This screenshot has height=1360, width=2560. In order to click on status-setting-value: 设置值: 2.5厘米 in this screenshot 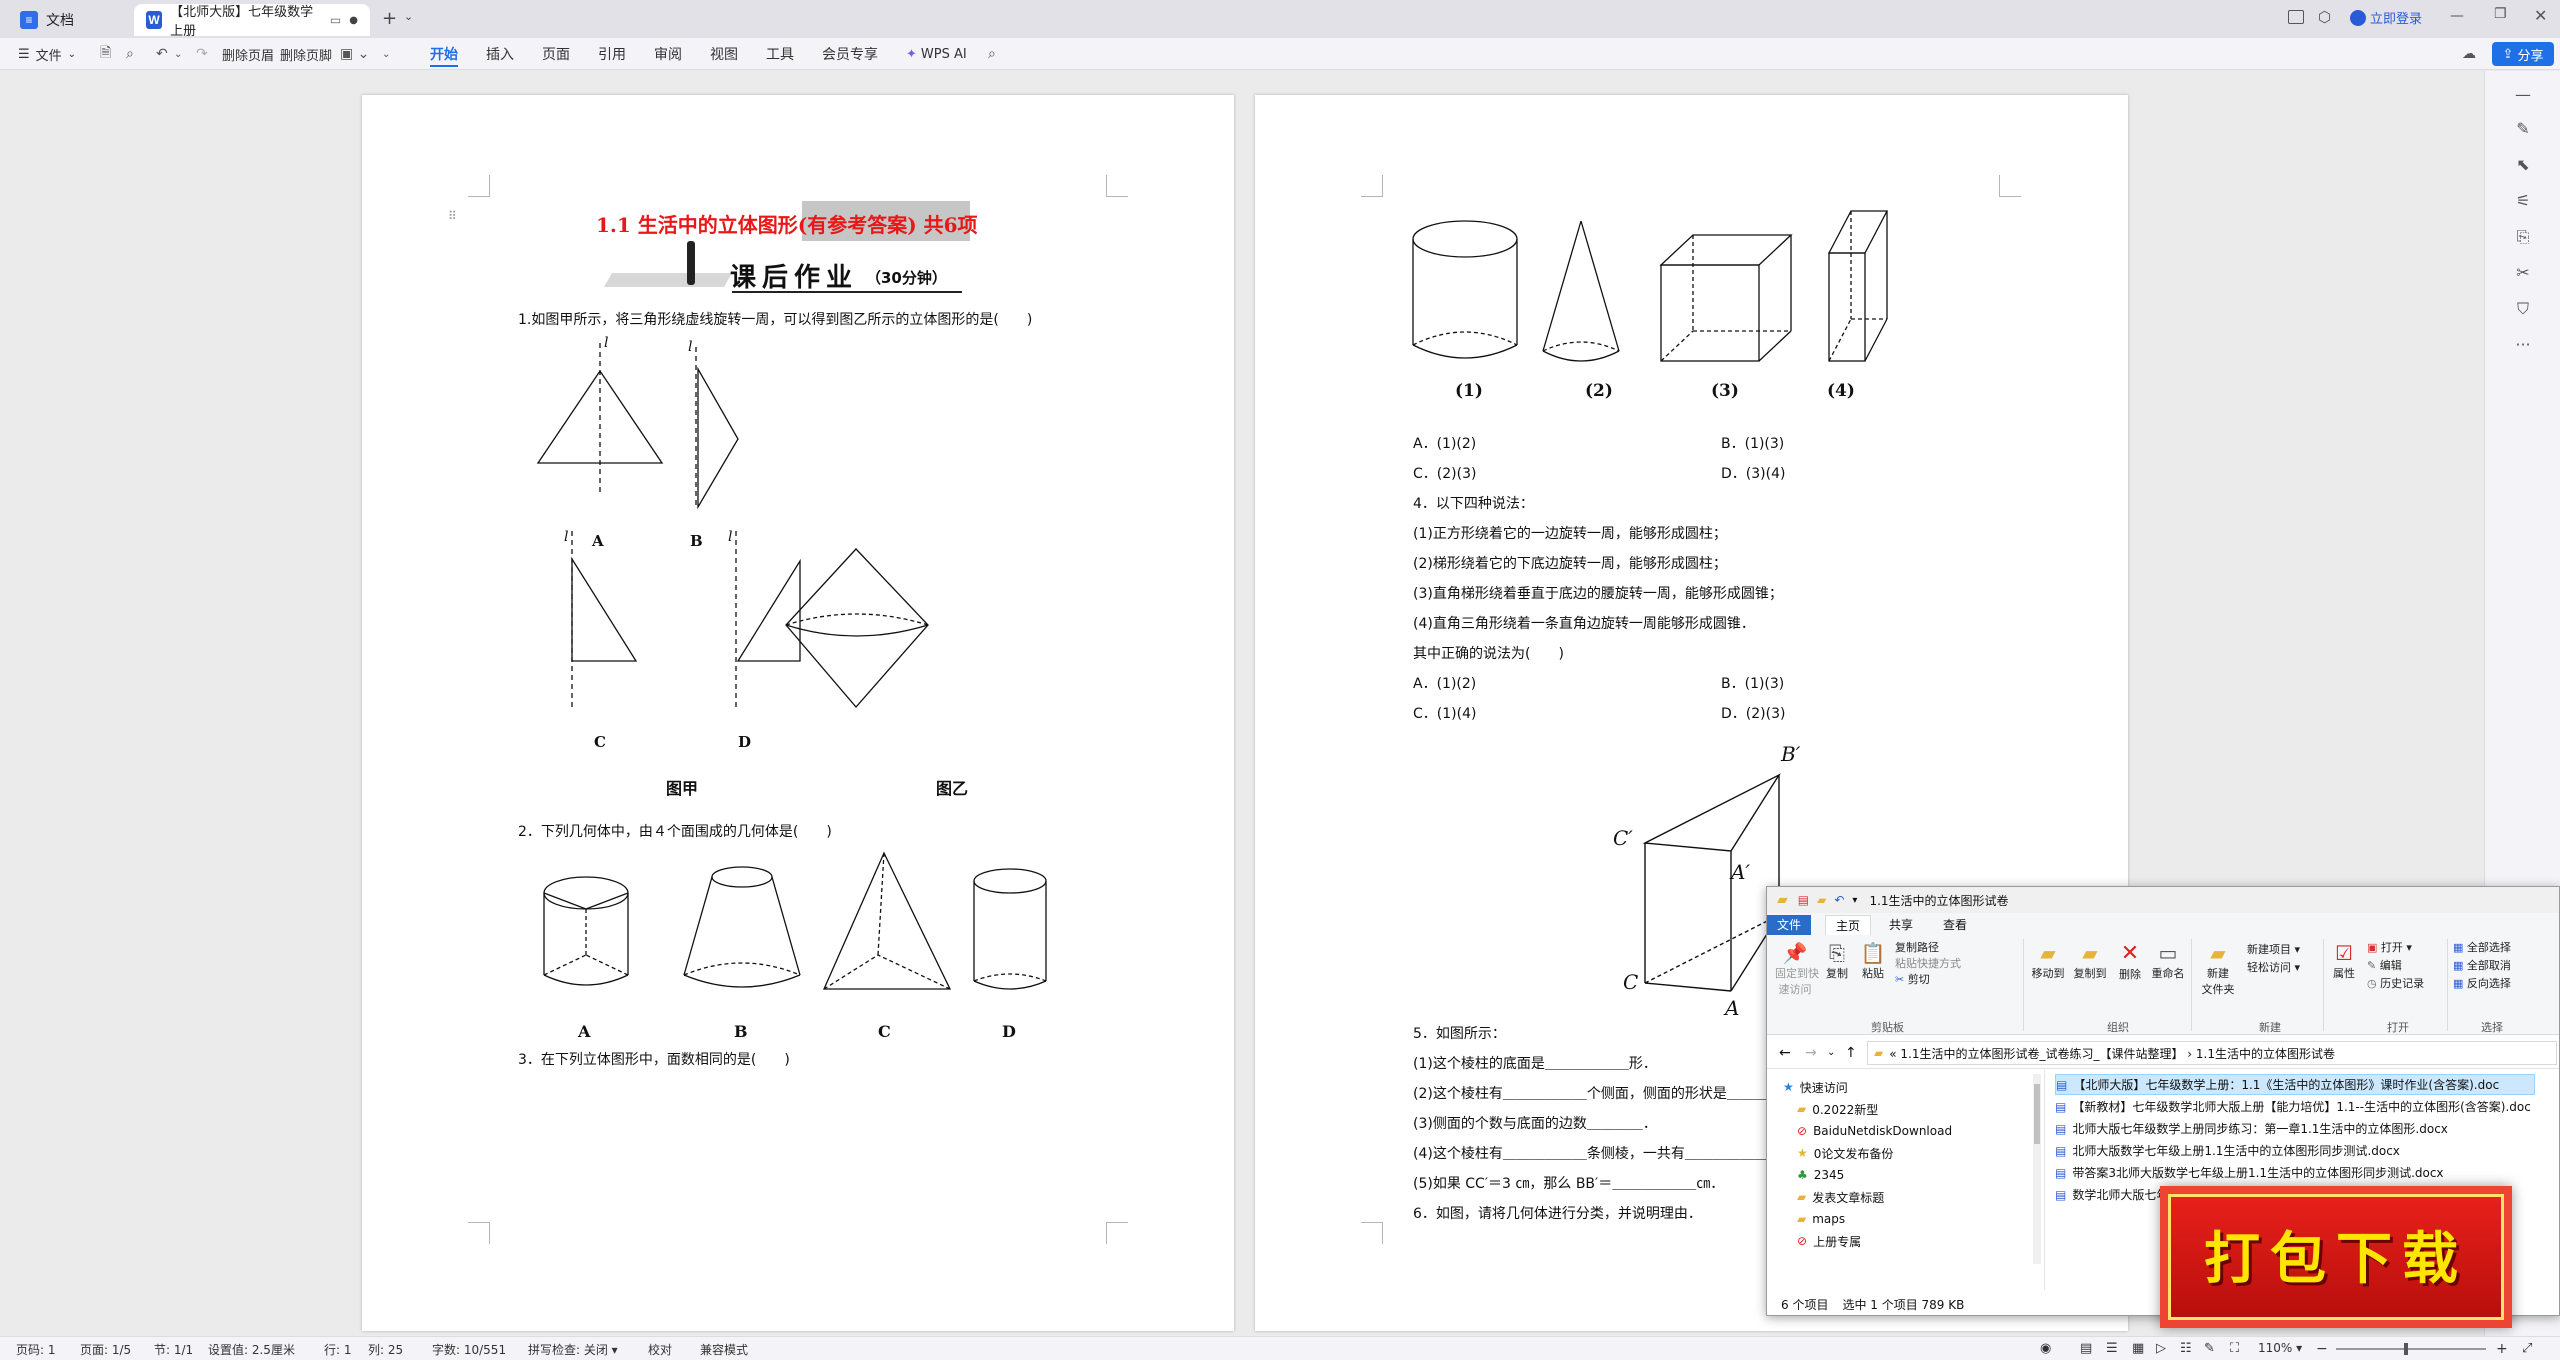, I will do `click(251, 1349)`.